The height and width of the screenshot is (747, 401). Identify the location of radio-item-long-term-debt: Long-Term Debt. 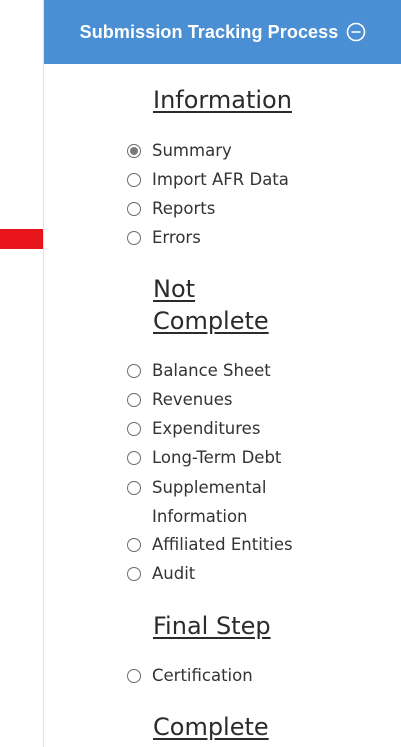
(214, 457).